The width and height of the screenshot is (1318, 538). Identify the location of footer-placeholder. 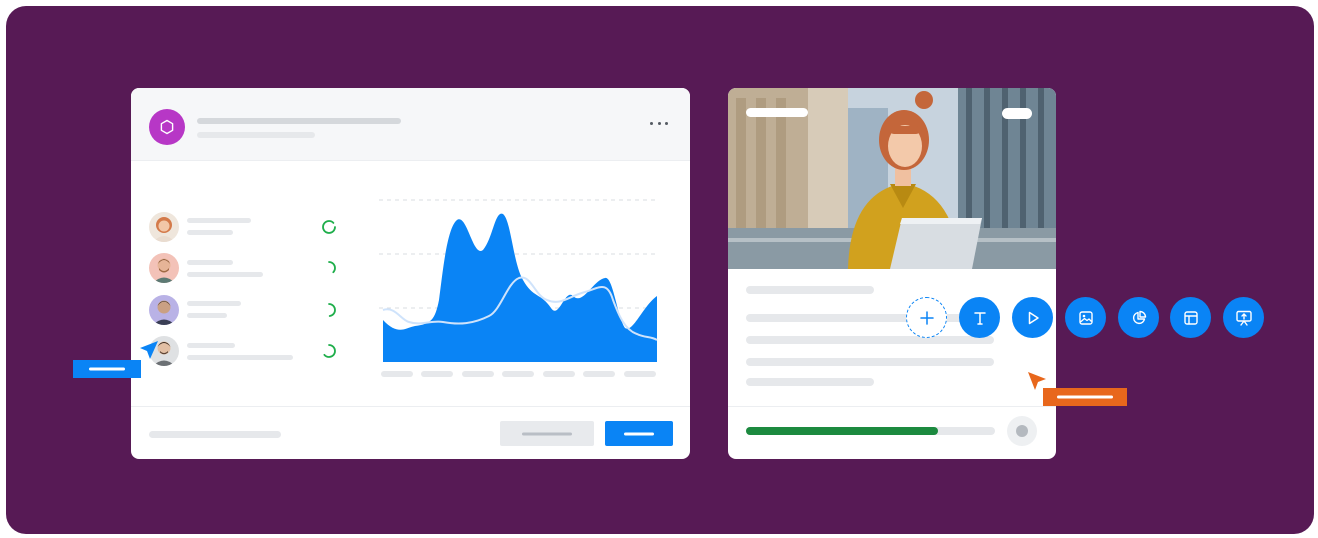
(215, 434).